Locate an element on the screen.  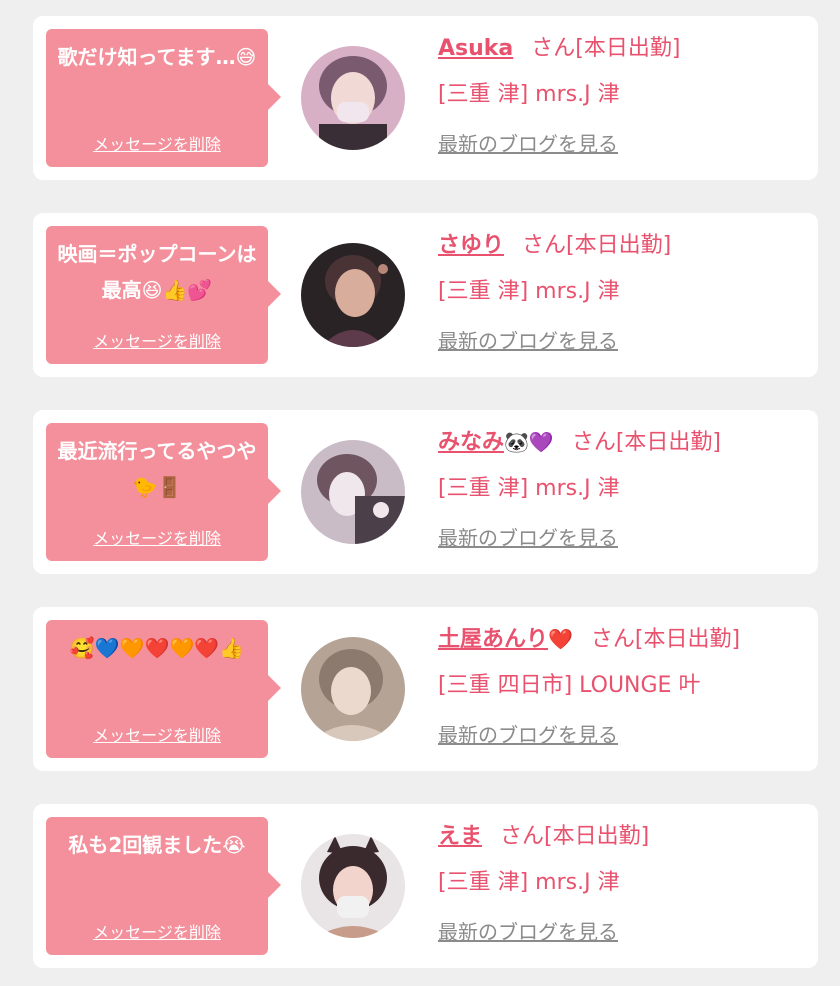
message-bubble: 🥰💙🧡❤️🧡❤️👍 メッセージを削除 is located at coordinates (163, 689).